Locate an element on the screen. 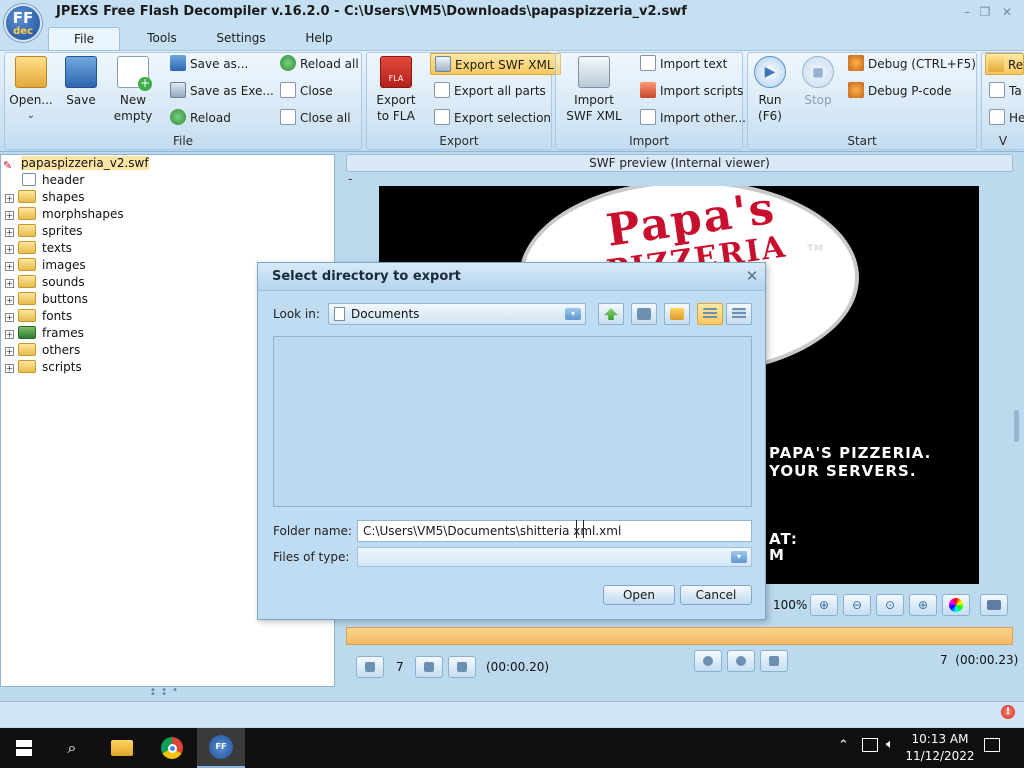  cancel-button: Cancel is located at coordinates (716, 595).